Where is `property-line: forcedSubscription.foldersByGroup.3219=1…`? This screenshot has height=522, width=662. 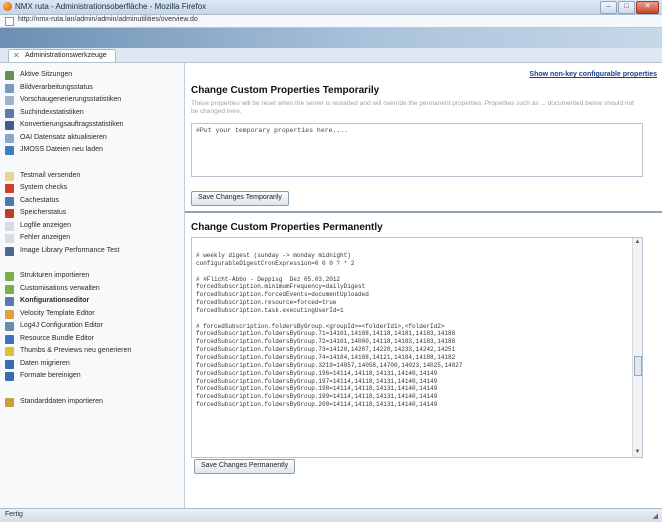 property-line: forcedSubscription.foldersByGroup.3219=1… is located at coordinates (329, 365).